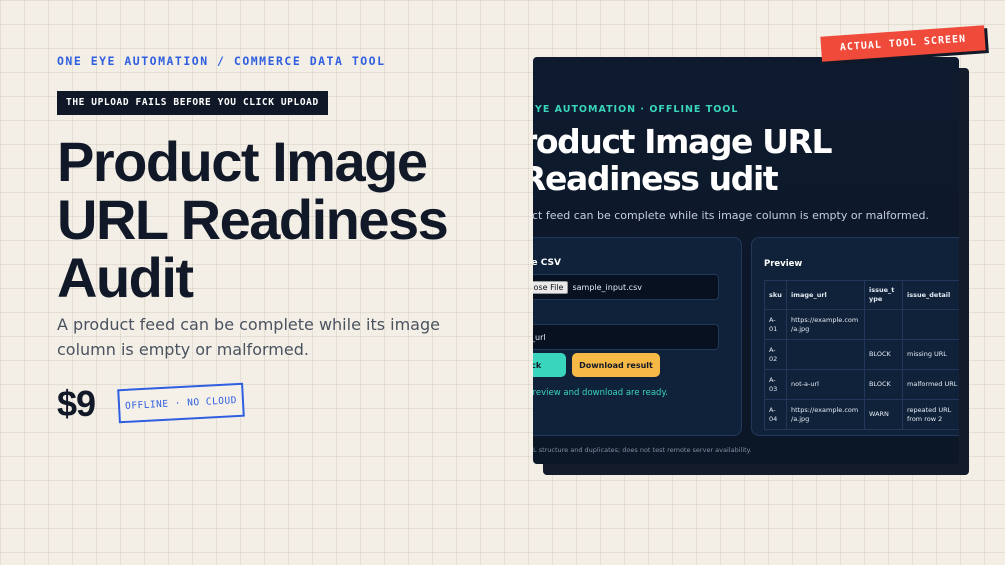  I want to click on price-tag: $9, so click(76, 403).